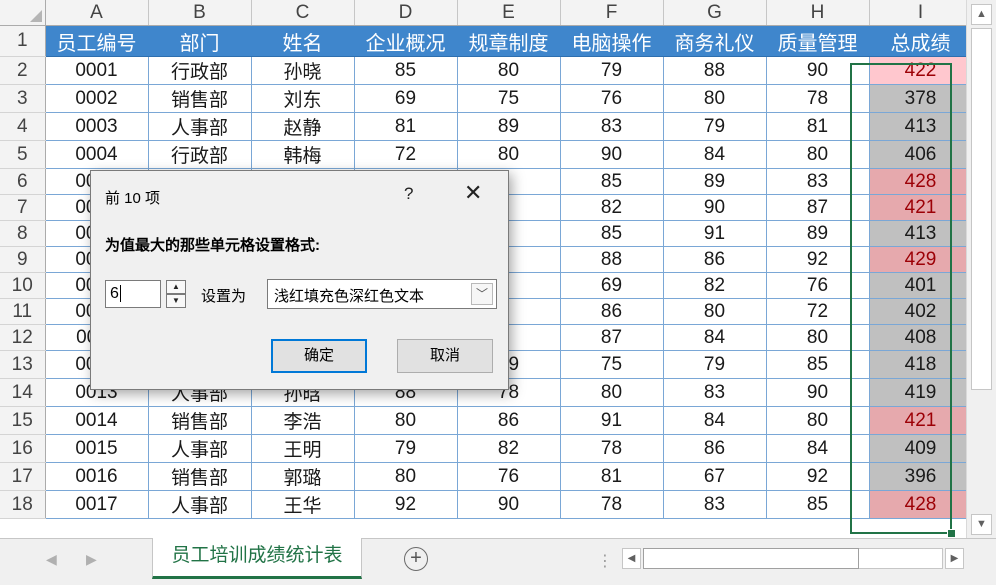 The height and width of the screenshot is (585, 996). I want to click on row-header: 14, so click(23, 392).